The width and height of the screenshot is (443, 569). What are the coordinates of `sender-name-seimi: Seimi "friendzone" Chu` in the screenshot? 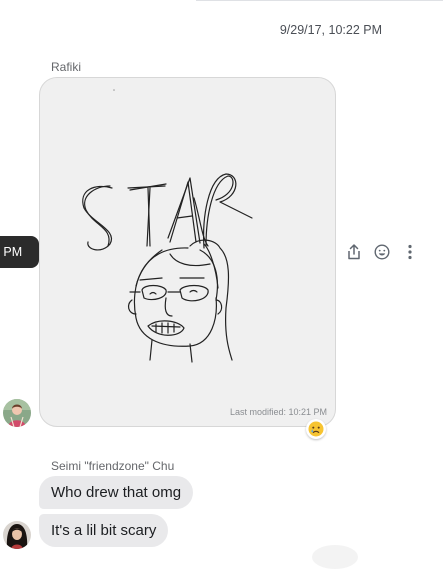 It's located at (113, 466).